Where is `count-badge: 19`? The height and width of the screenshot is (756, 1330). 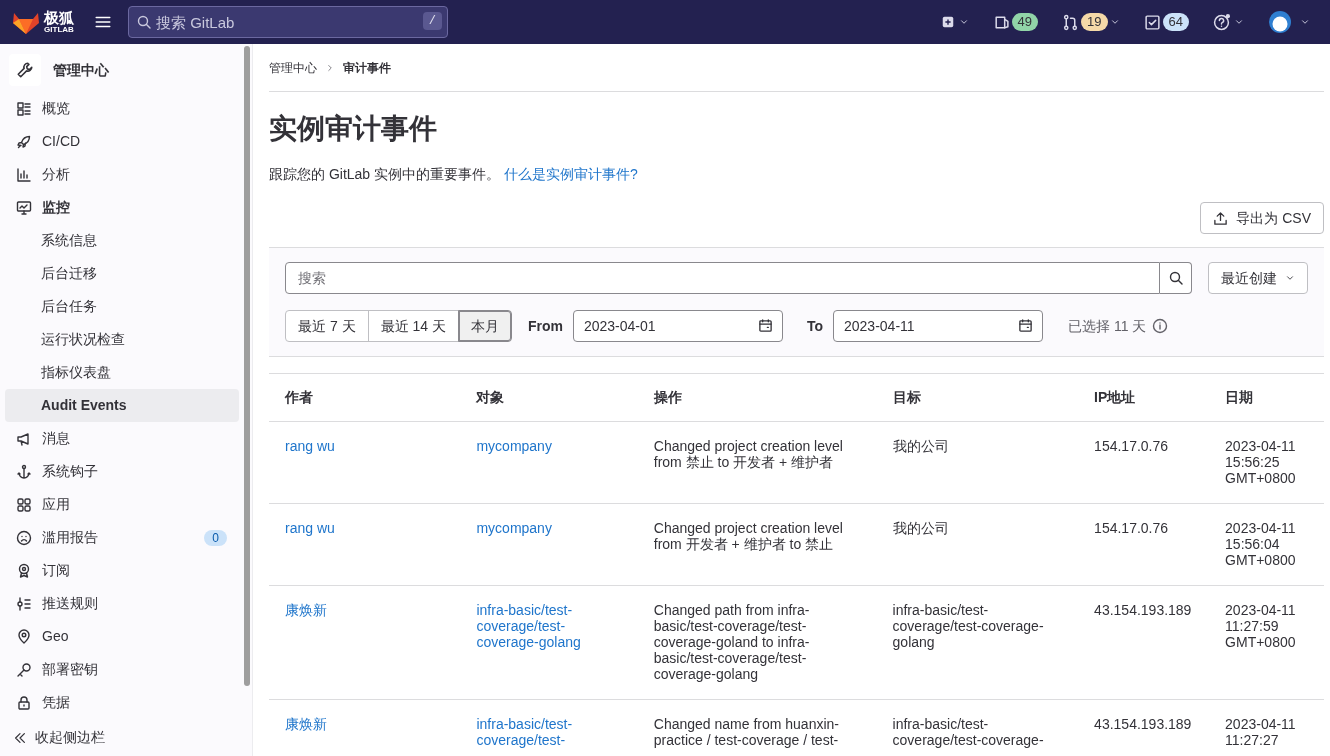
count-badge: 19 is located at coordinates (1094, 22).